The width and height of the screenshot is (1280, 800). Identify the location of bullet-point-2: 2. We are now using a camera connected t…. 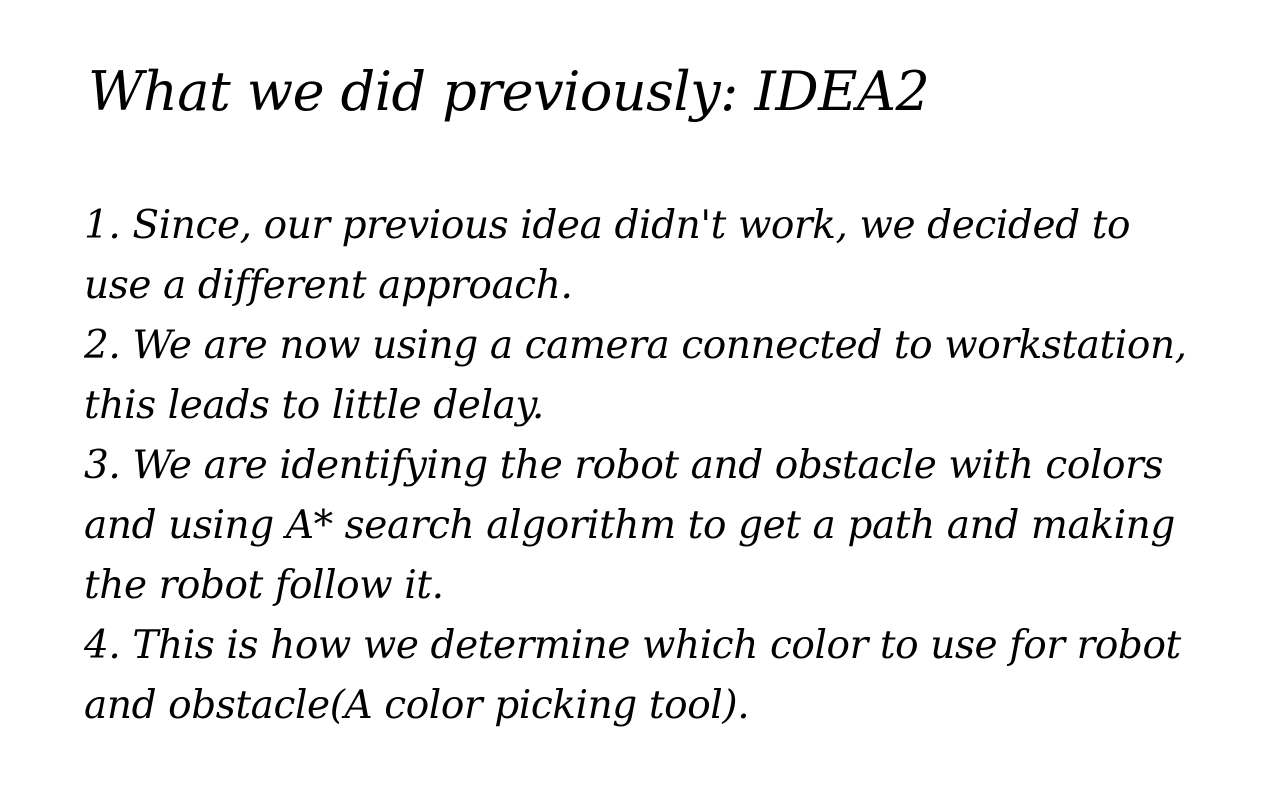
(635, 375).